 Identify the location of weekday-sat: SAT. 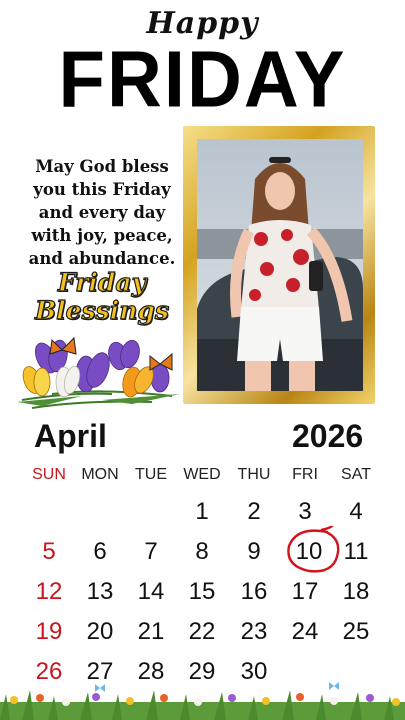
(356, 474).